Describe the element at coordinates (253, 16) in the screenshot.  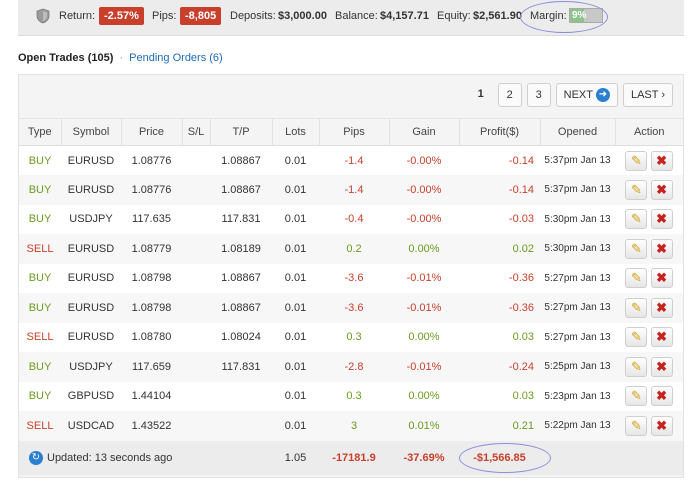
I see `deposits-label: Deposits:` at that location.